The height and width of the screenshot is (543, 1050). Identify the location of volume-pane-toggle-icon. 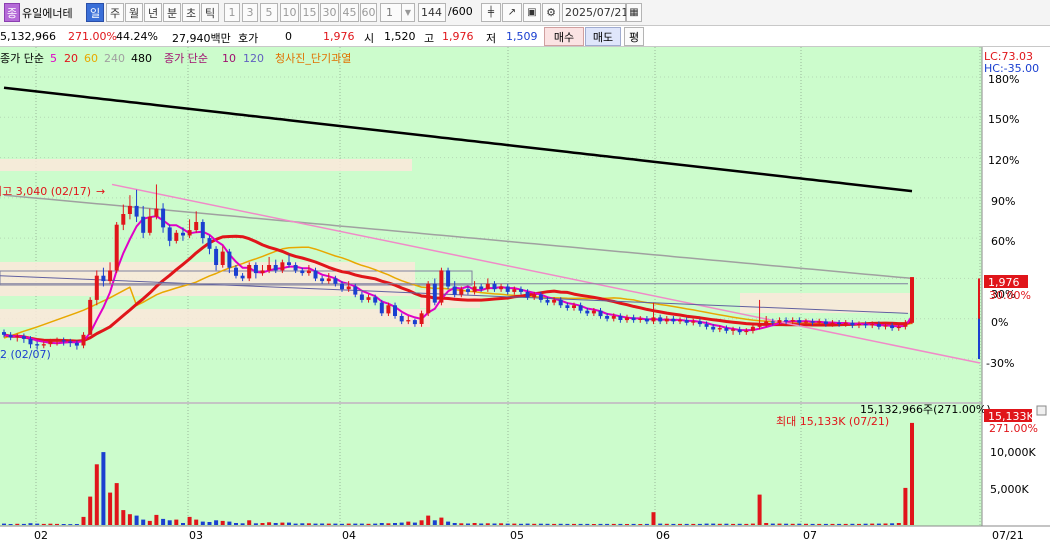
(1041, 410).